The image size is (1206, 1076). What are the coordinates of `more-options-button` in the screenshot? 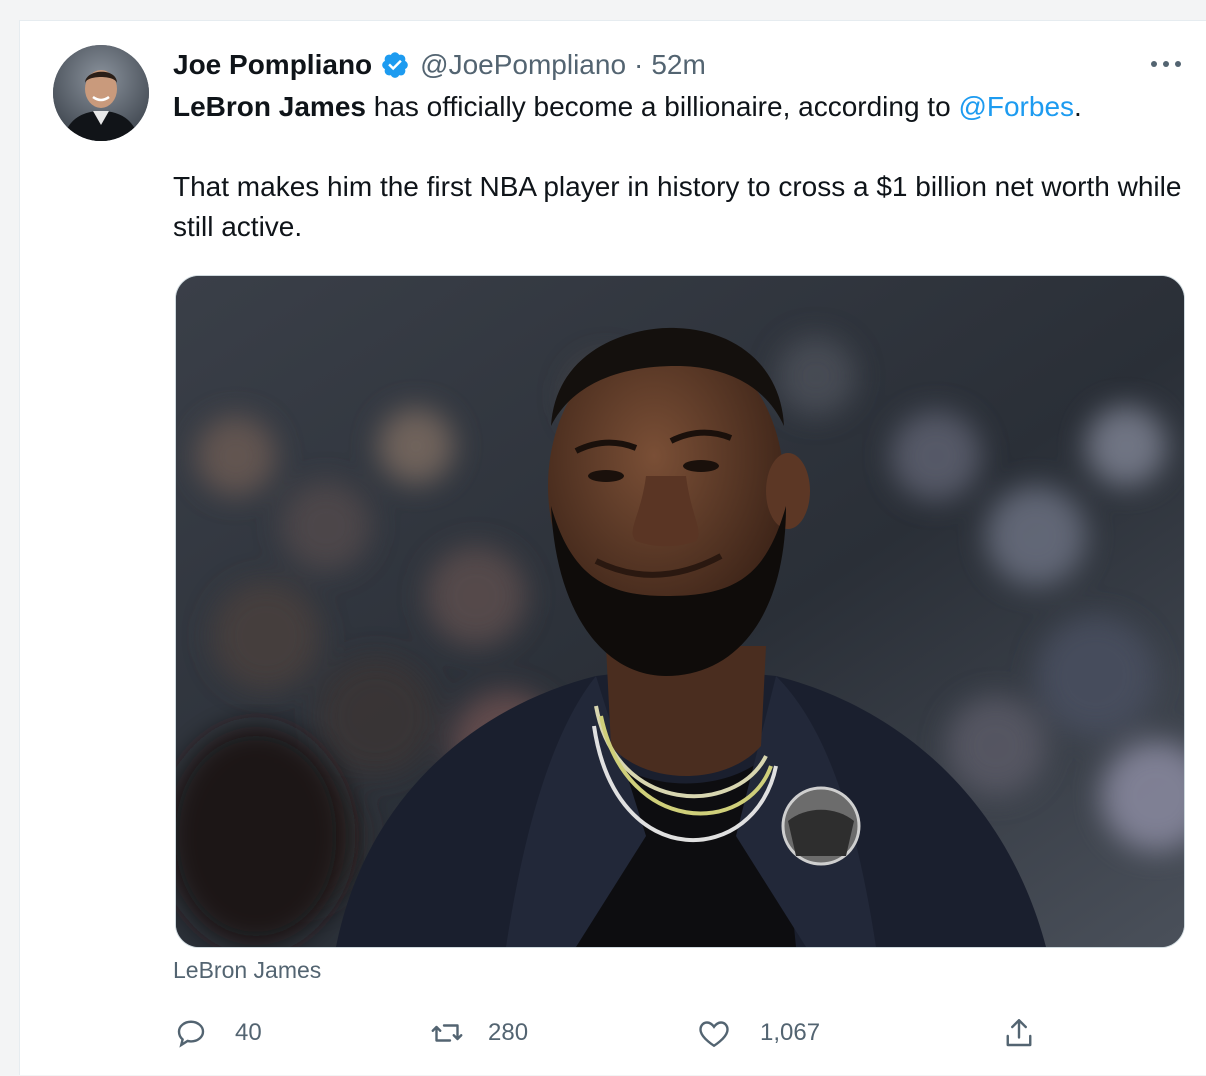 It's located at (1166, 64).